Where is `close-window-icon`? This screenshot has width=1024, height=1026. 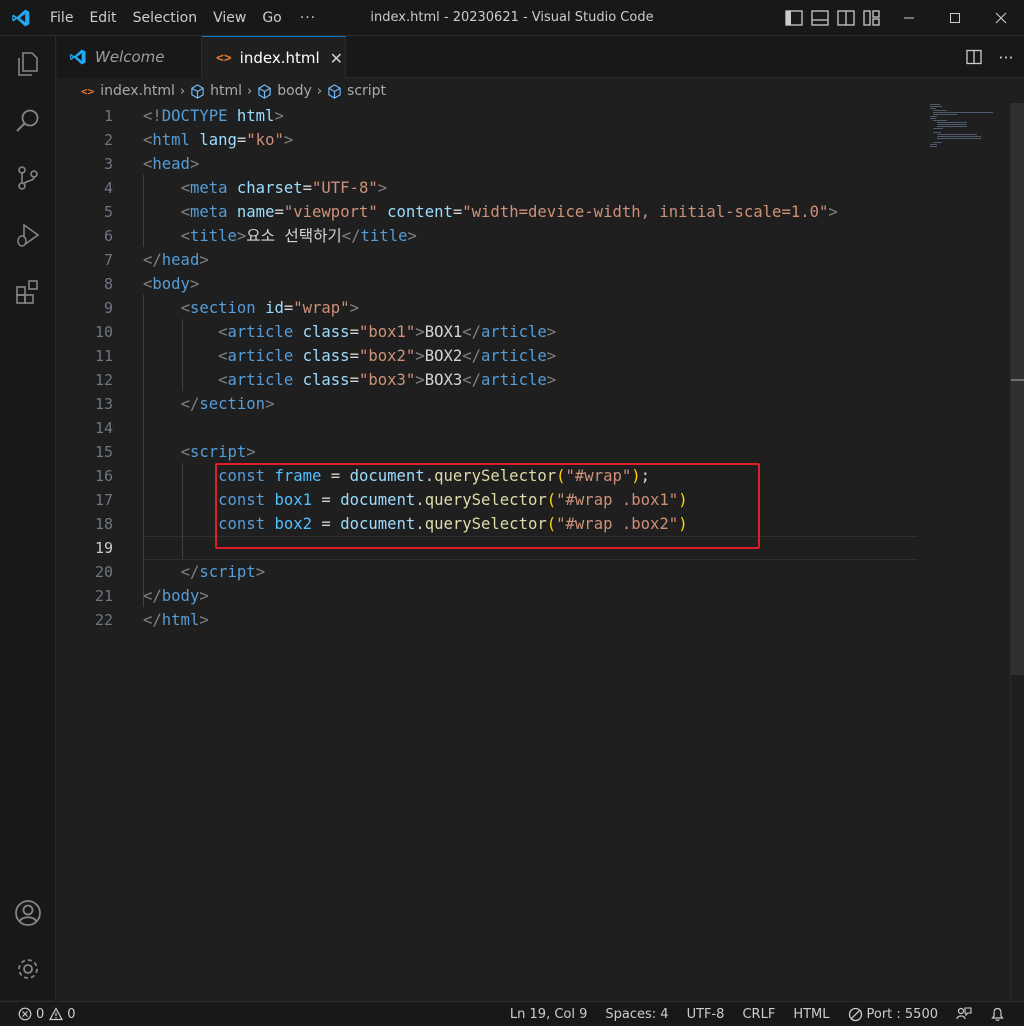
close-window-icon is located at coordinates (1001, 18).